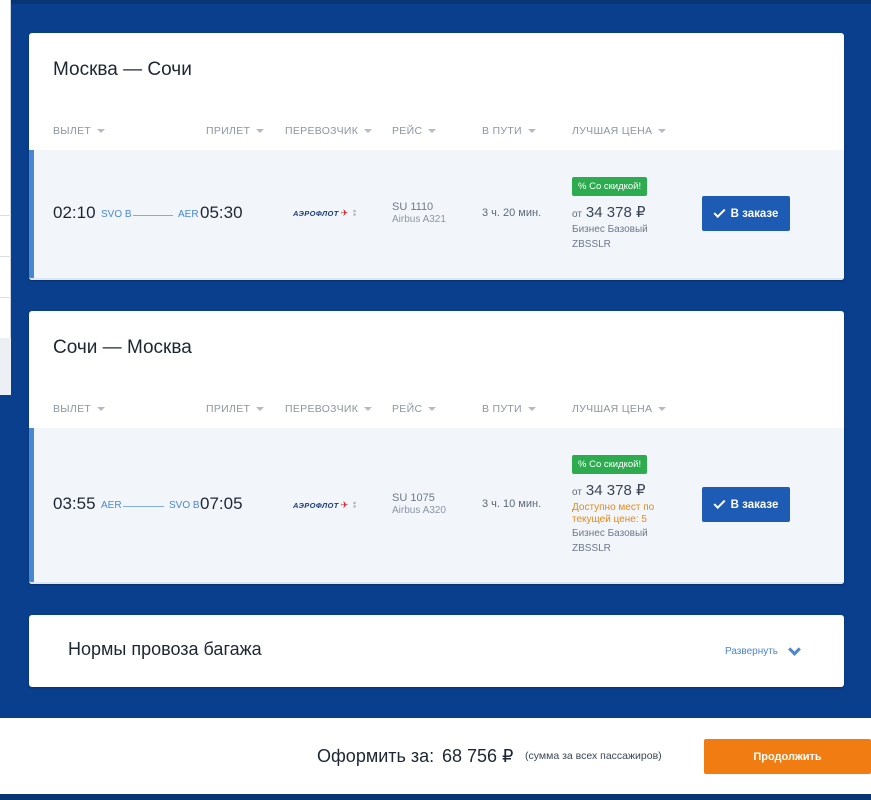  I want to click on arrival-time: 05:30, so click(221, 212).